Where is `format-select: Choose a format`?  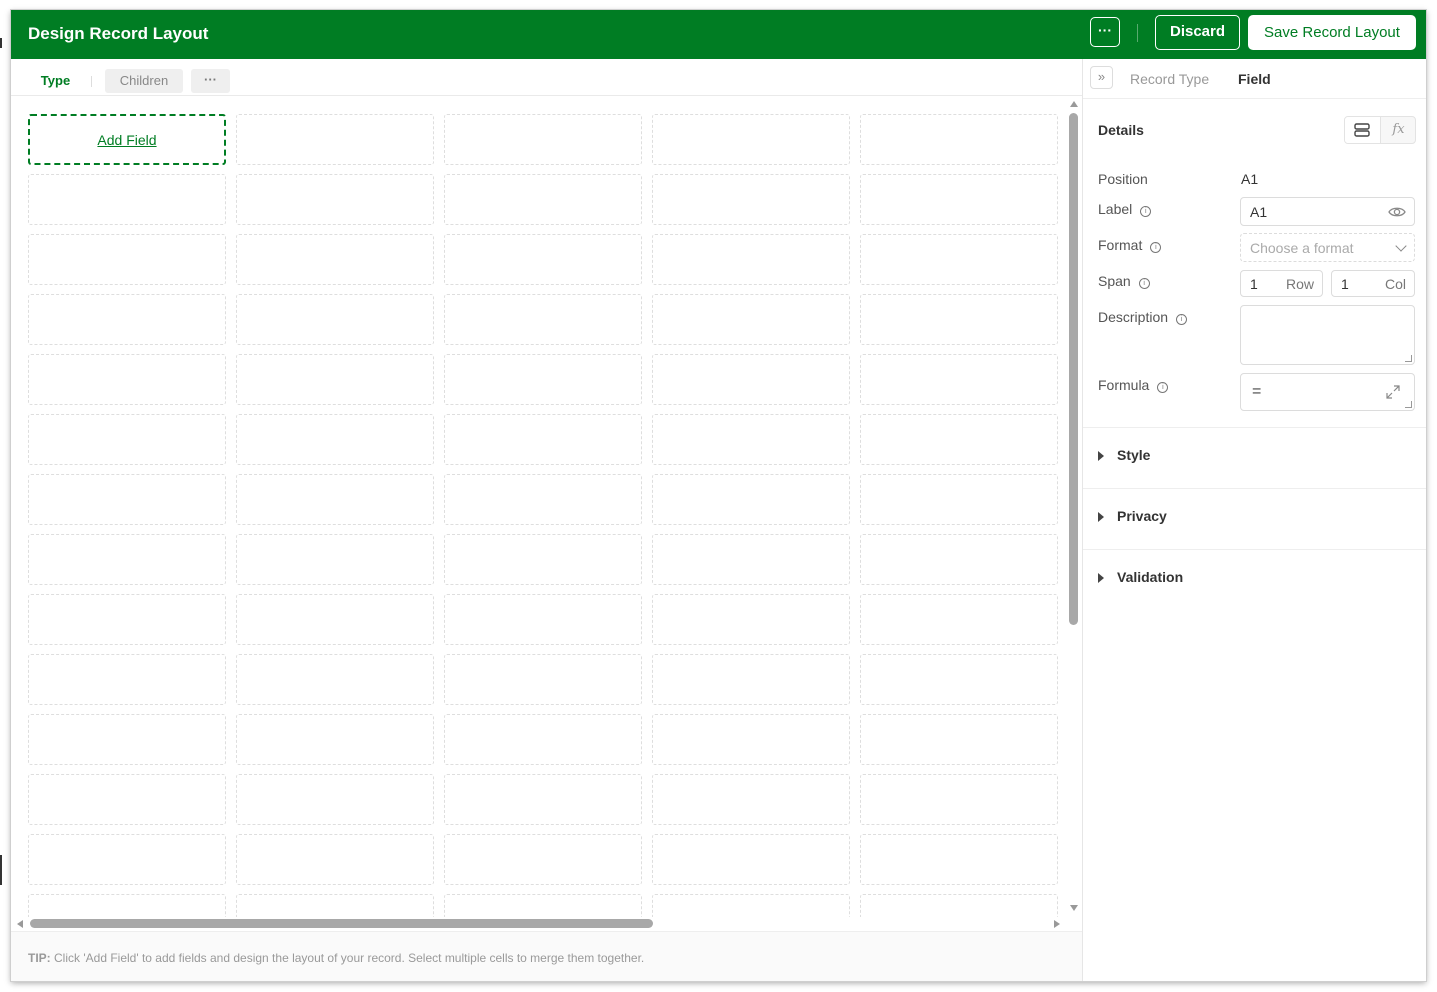
format-select: Choose a format is located at coordinates (1327, 247).